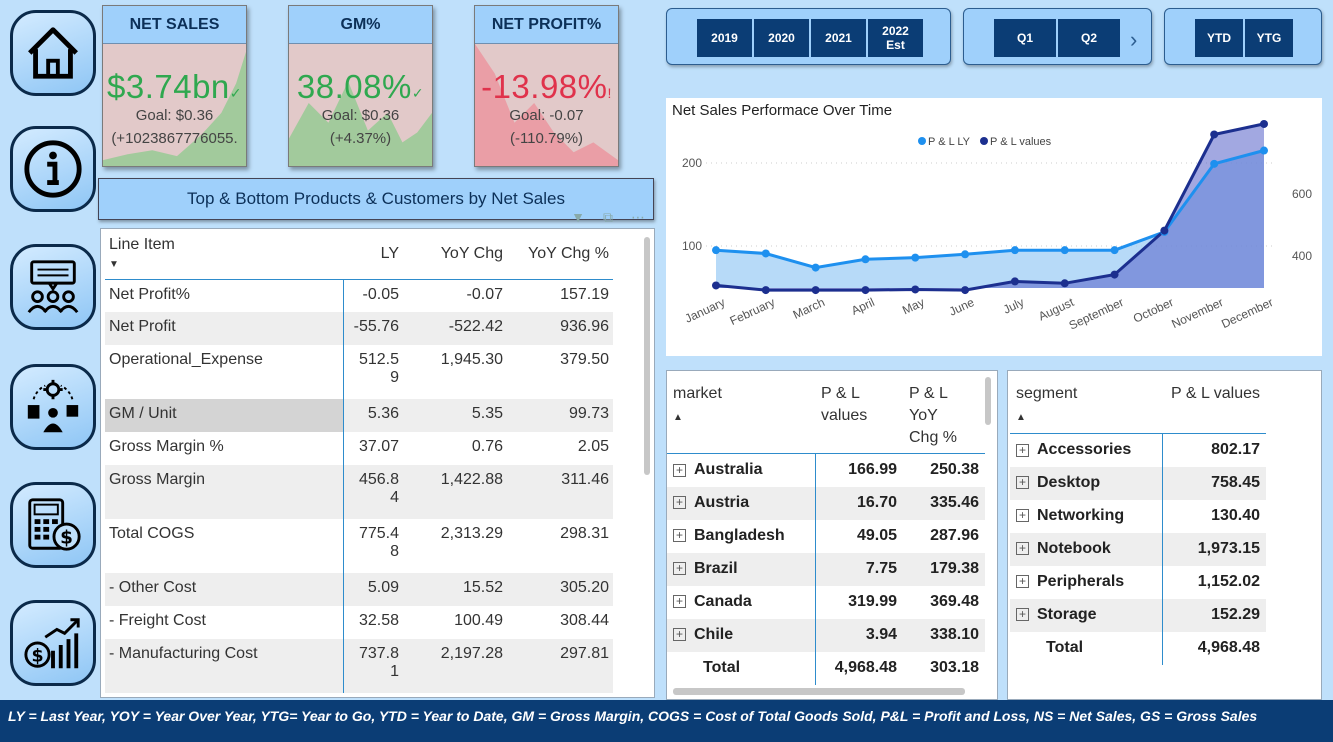 The width and height of the screenshot is (1333, 742). I want to click on table-row: + Chile 3.94 338.10, so click(826, 635).